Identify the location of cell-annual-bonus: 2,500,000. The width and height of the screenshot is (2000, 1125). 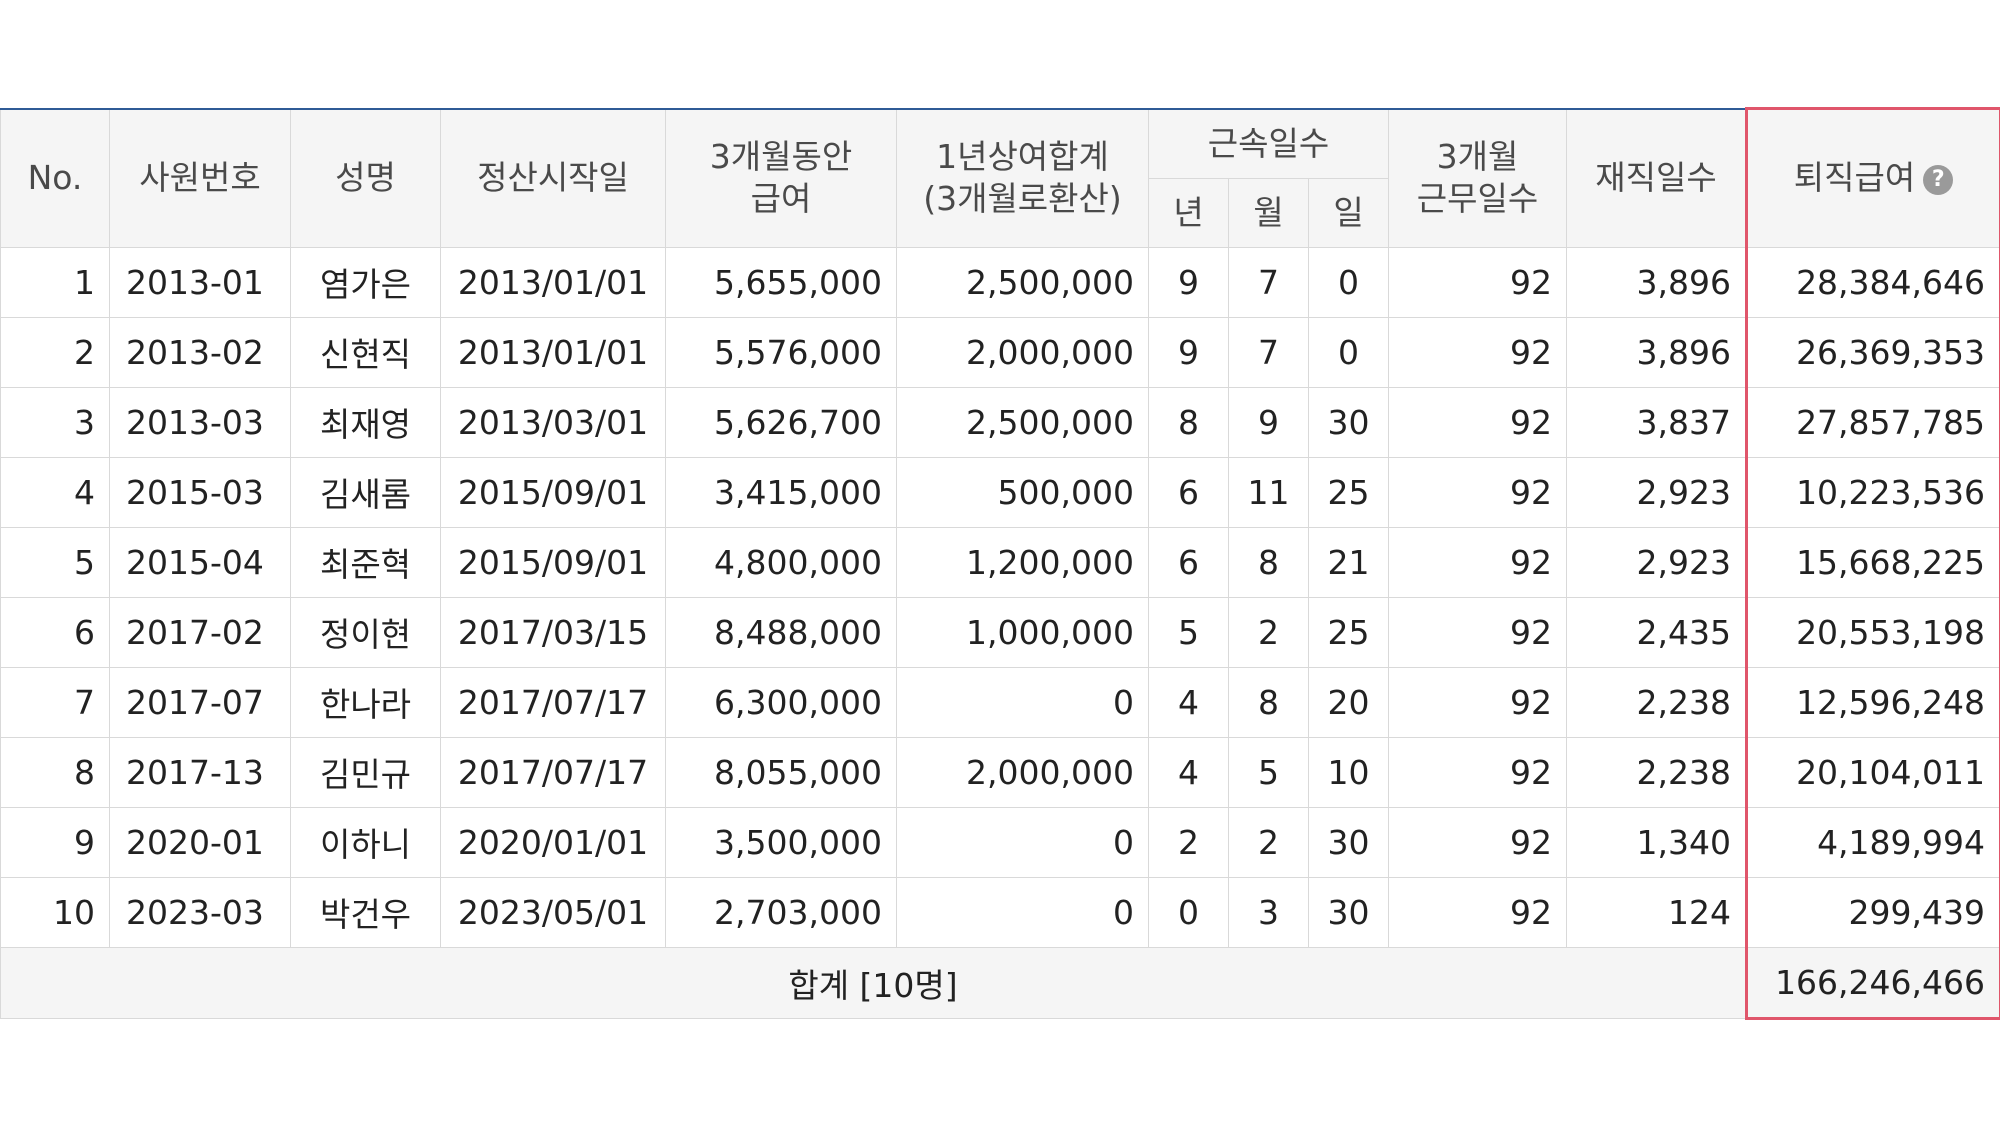
(1022, 282).